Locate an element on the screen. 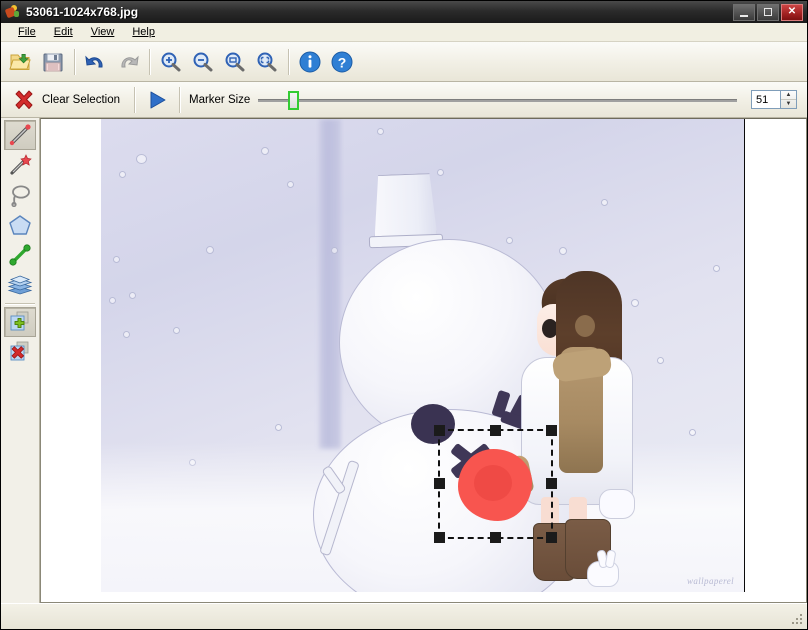 The width and height of the screenshot is (808, 630). bunny is located at coordinates (603, 568).